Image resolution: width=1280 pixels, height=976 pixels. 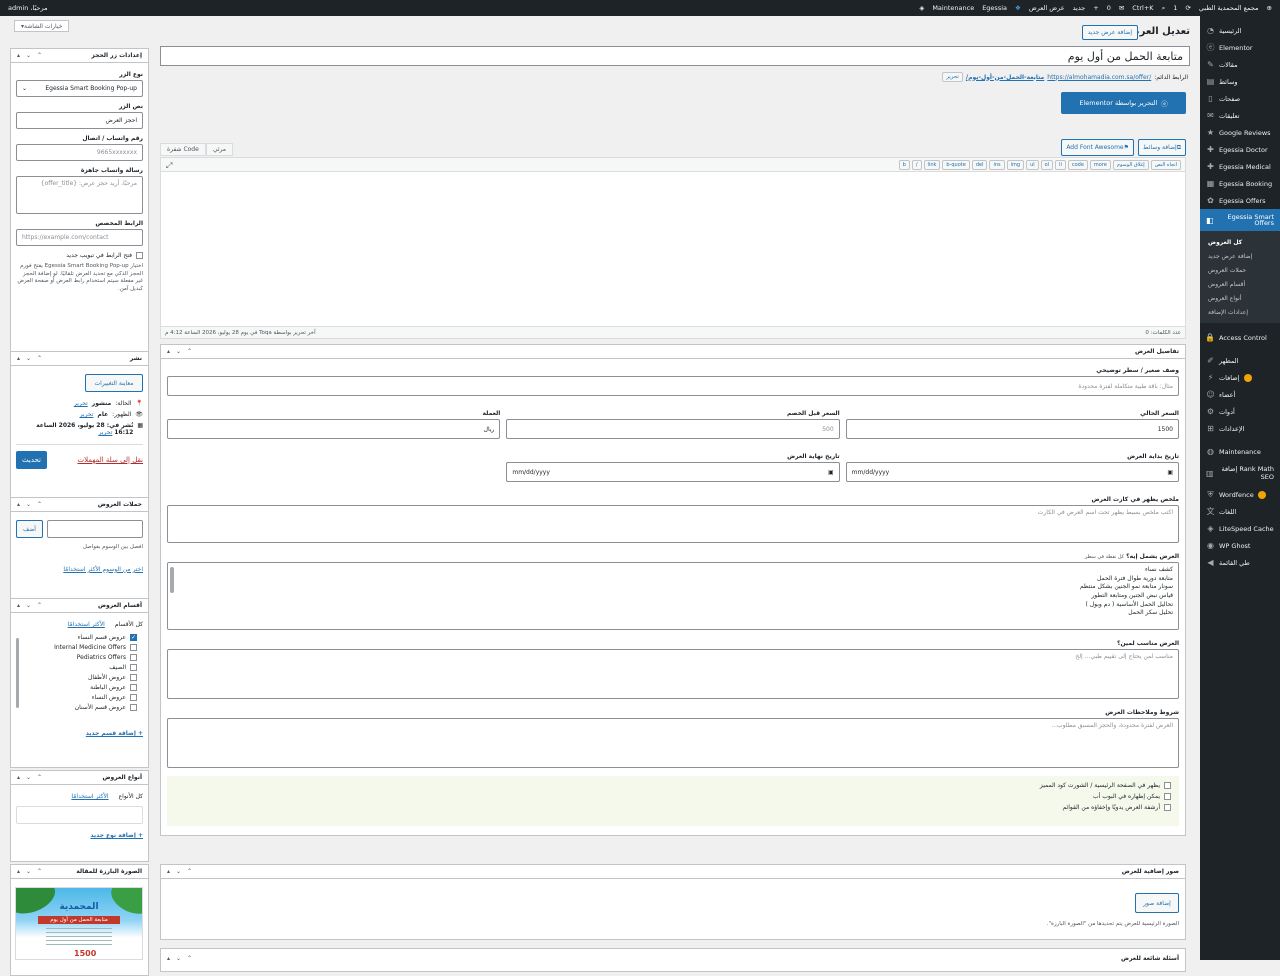 What do you see at coordinates (169, 166) in the screenshot?
I see `fullscreen-icon: ⤢` at bounding box center [169, 166].